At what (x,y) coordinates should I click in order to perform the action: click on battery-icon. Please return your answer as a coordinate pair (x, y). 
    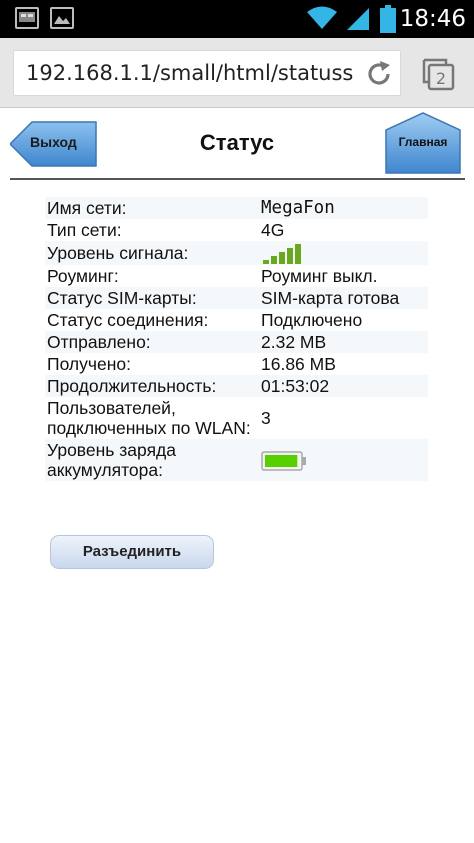
    Looking at the image, I should click on (388, 19).